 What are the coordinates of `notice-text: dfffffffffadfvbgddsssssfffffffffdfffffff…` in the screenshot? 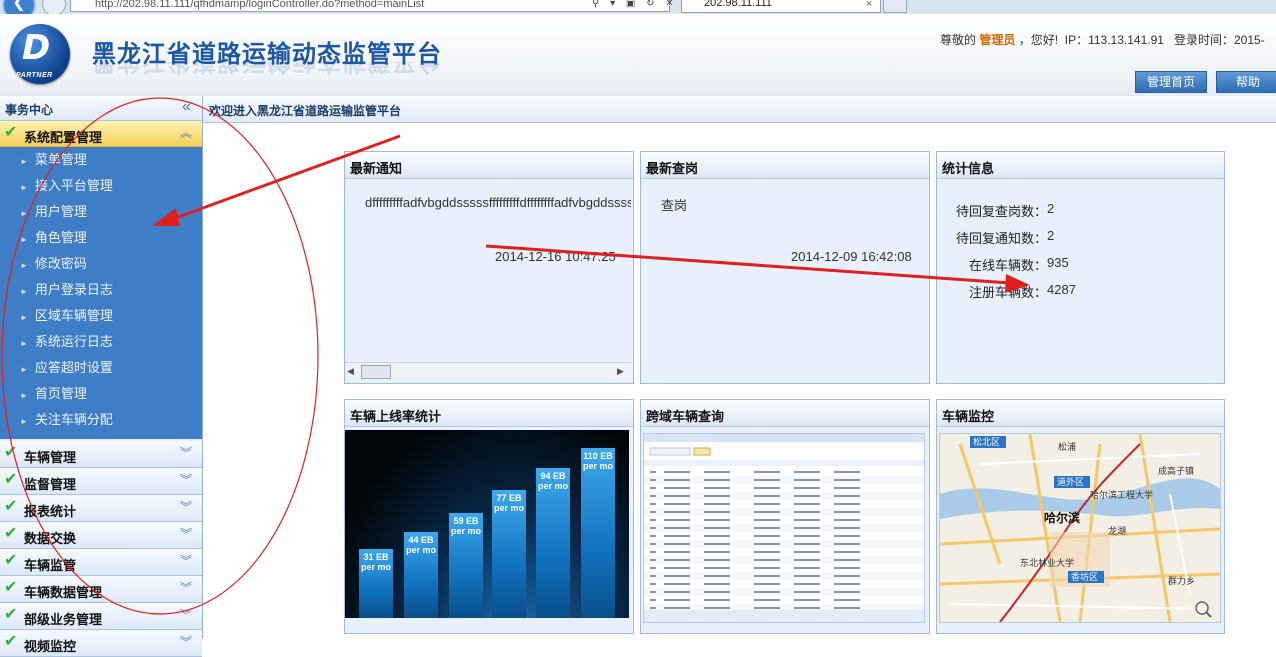 It's located at (498, 202).